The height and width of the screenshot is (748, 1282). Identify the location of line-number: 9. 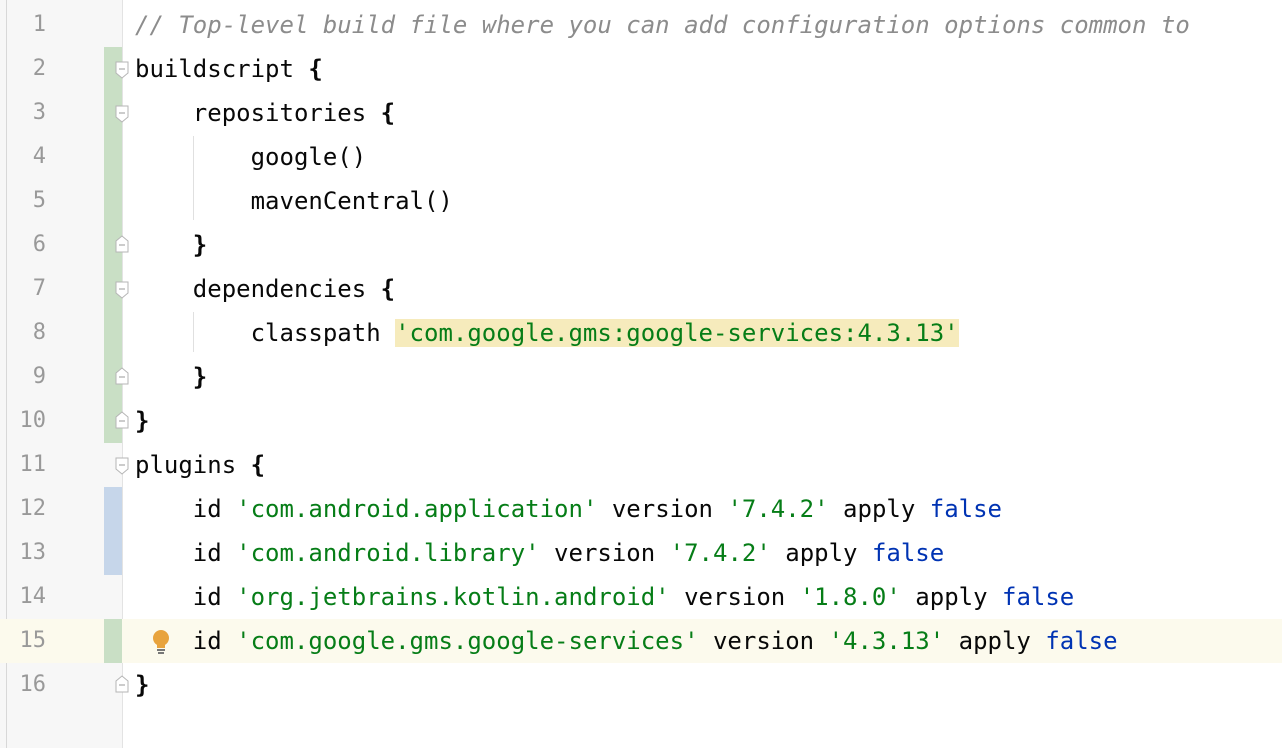
(39, 376).